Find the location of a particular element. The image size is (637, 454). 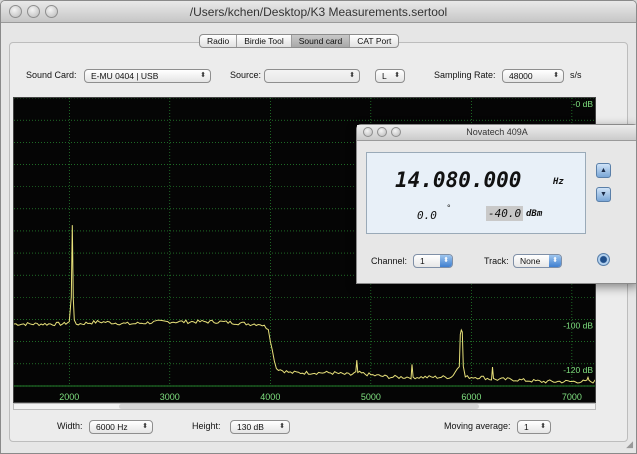

y-tick-label: -0 dB is located at coordinates (583, 104).